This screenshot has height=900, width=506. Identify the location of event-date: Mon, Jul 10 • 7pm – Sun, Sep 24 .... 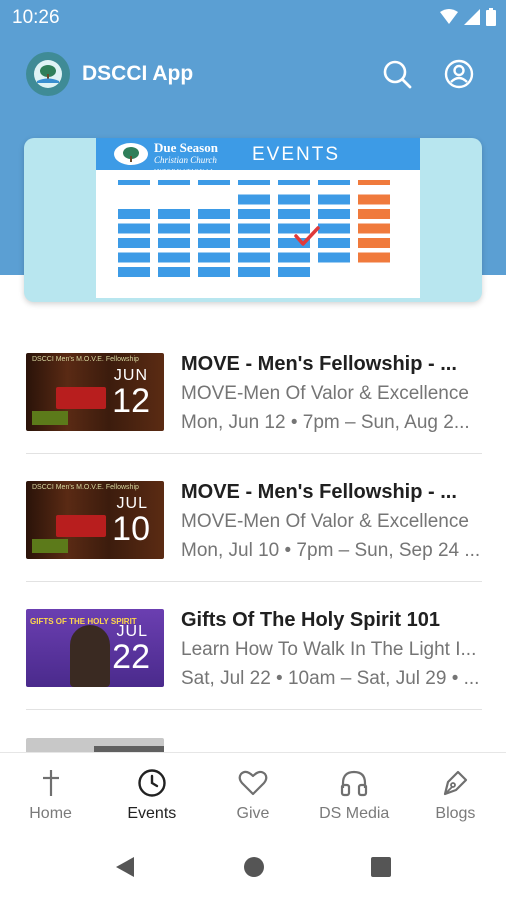
(331, 550).